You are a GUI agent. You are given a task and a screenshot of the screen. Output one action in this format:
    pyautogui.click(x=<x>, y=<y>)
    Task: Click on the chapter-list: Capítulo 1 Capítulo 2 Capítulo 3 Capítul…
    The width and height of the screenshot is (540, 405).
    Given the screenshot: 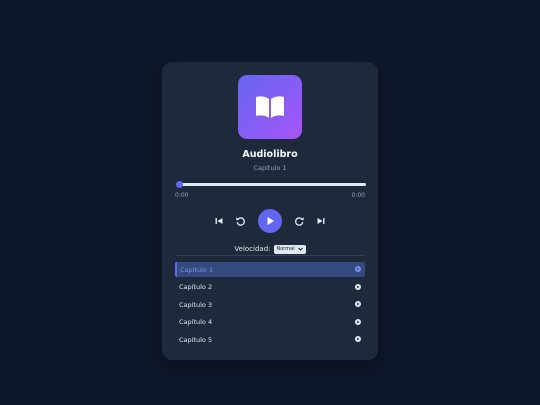 What is the action you would take?
    pyautogui.click(x=270, y=306)
    